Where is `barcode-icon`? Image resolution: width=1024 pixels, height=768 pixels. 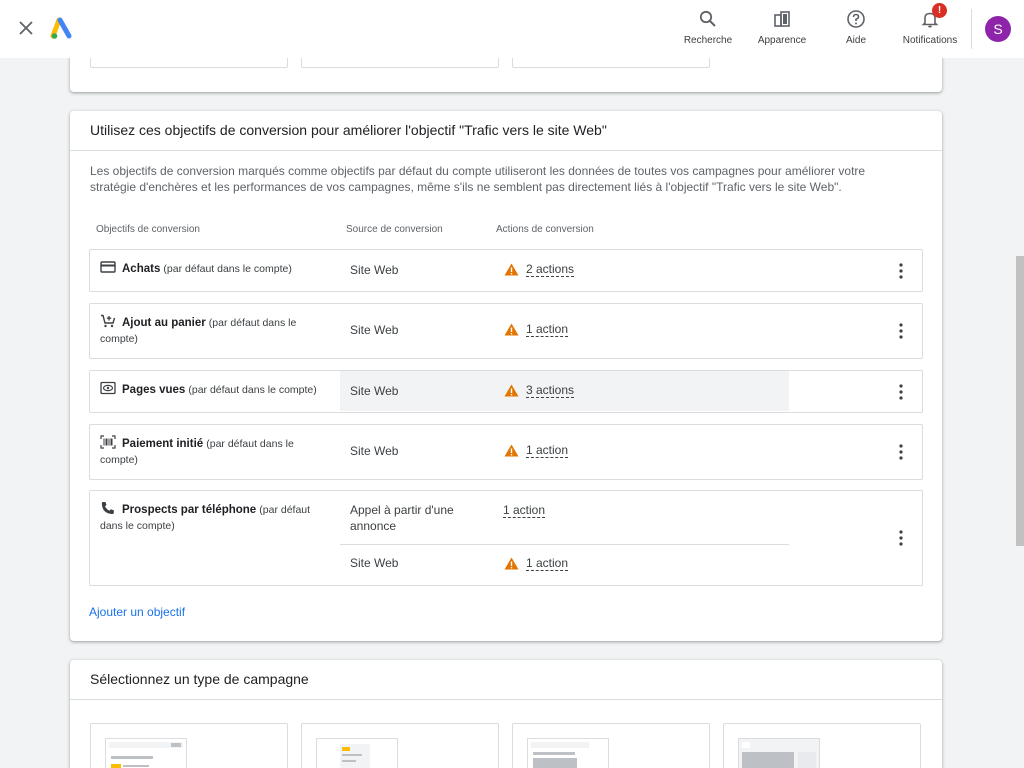 barcode-icon is located at coordinates (108, 442).